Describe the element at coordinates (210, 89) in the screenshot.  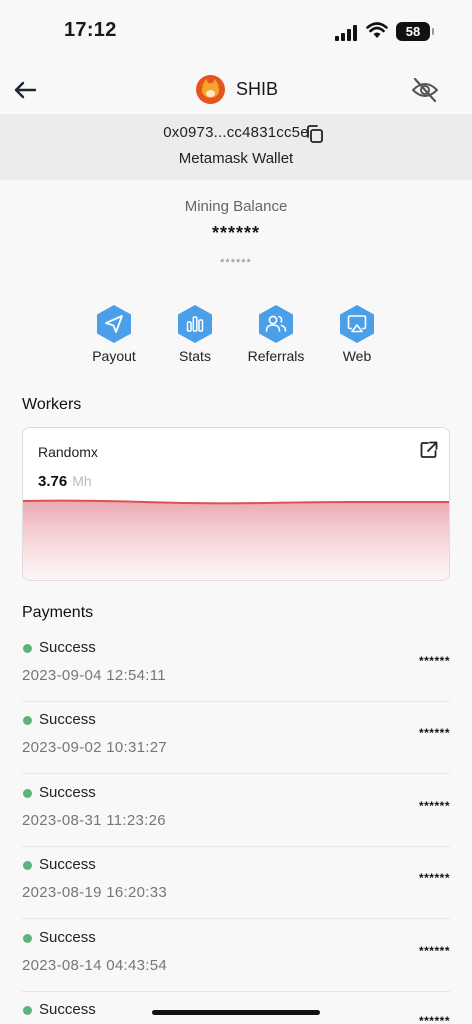
I see `shib-logo-icon` at that location.